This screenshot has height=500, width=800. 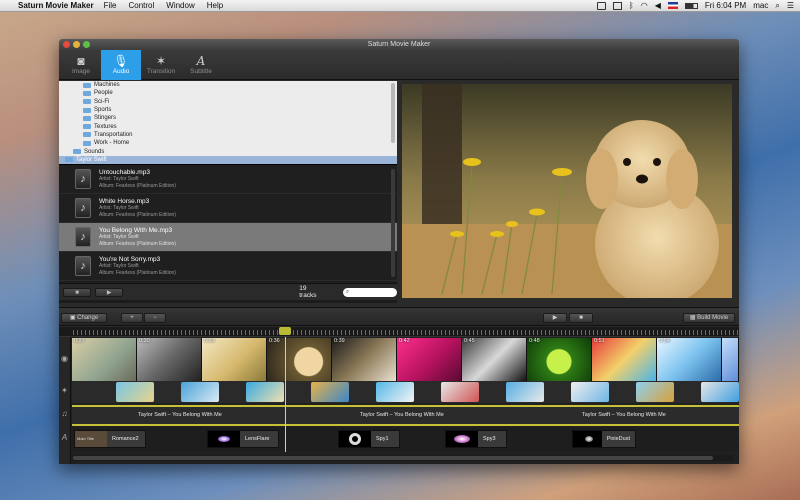 I want to click on clock: Fri 6:04 PM, so click(x=725, y=5).